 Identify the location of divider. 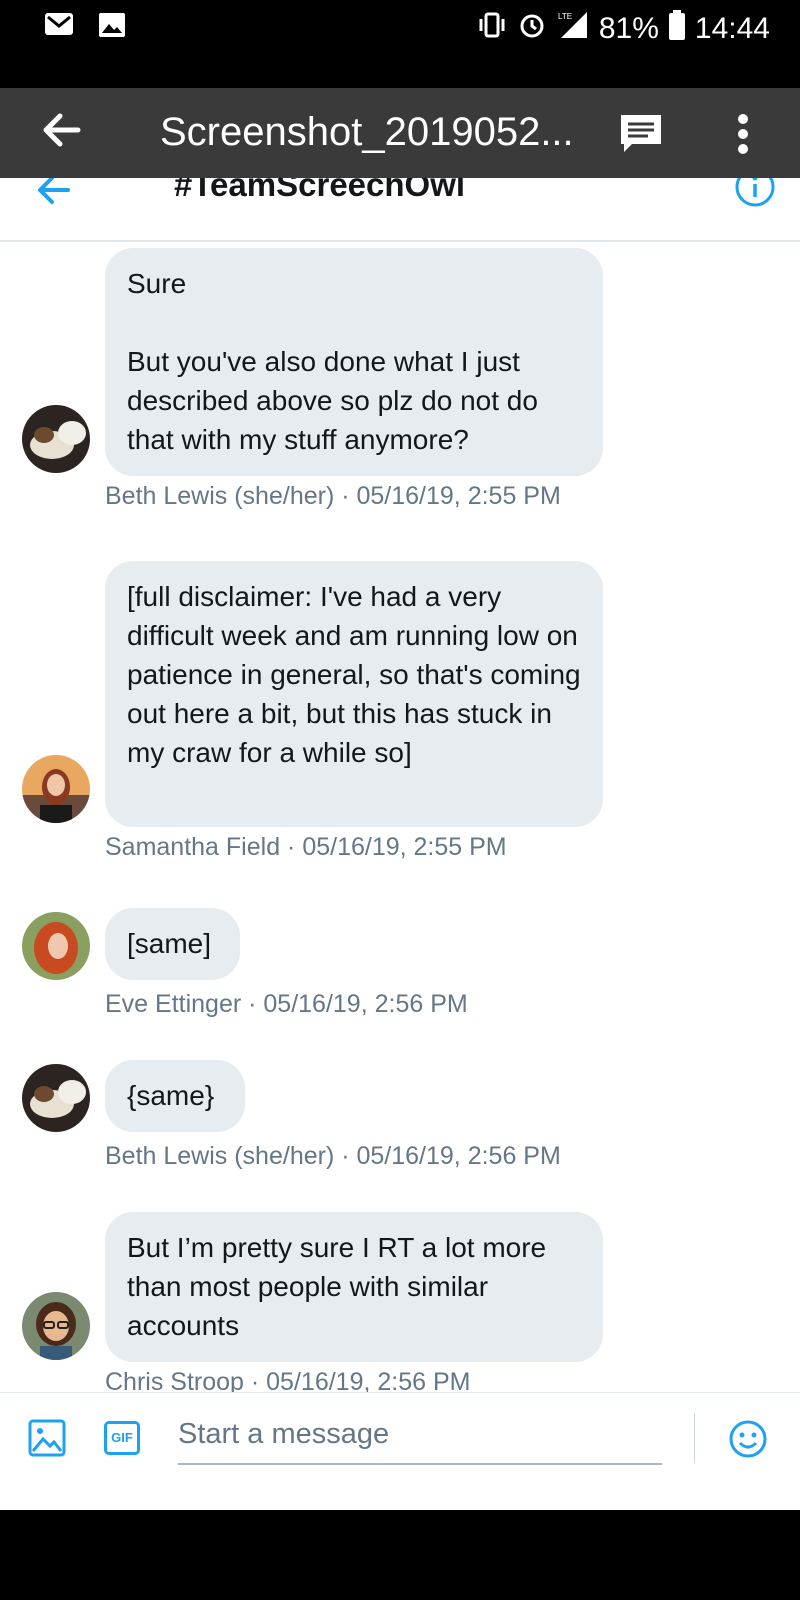
(694, 1438).